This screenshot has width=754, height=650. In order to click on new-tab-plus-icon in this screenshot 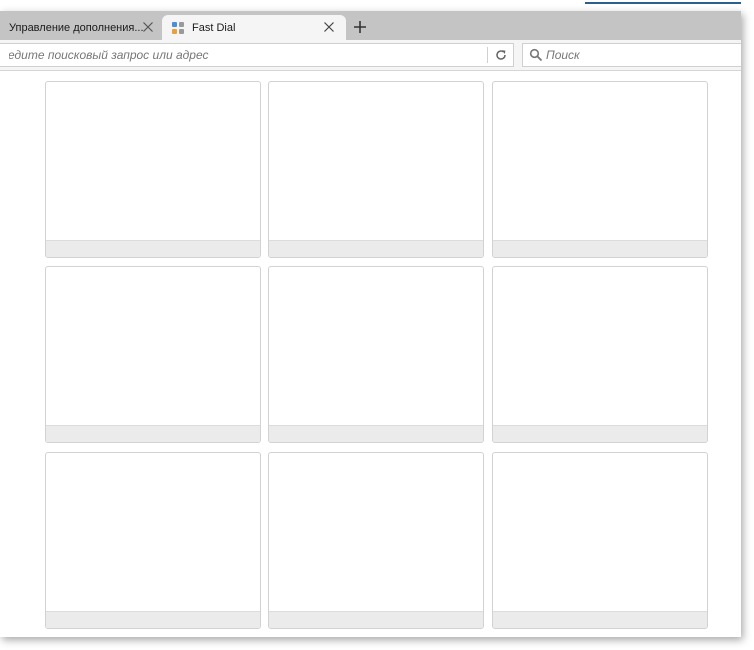, I will do `click(360, 27)`.